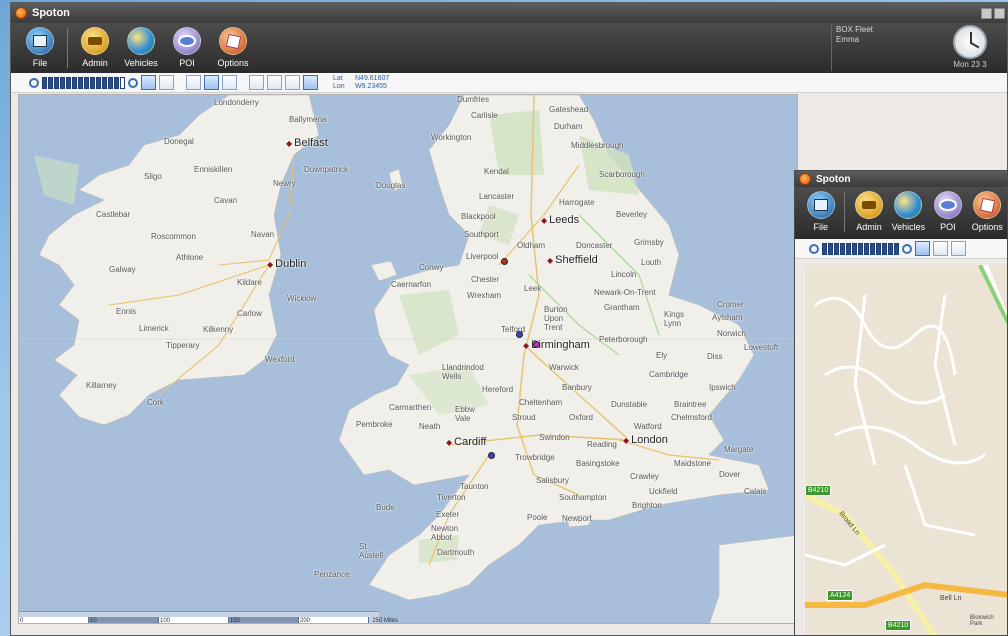  I want to click on place-label: Liverpool, so click(482, 256).